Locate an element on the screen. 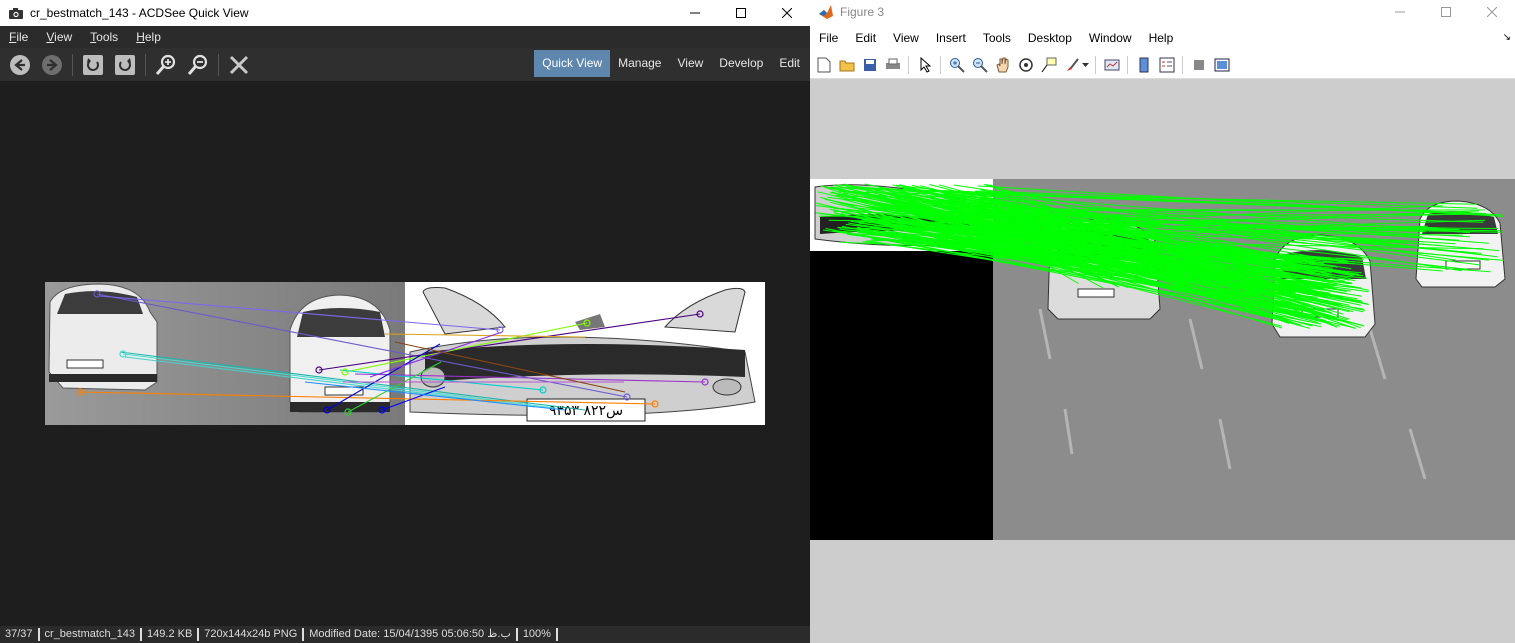 This screenshot has height=643, width=1515. mode-quick-view: Quick View is located at coordinates (572, 63).